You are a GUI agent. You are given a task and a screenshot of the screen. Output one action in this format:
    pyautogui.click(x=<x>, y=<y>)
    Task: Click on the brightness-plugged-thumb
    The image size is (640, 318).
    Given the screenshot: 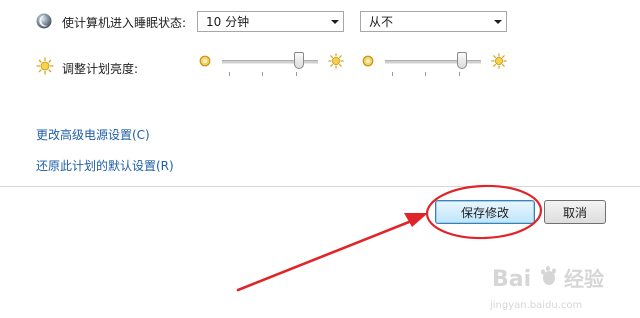 What is the action you would take?
    pyautogui.click(x=461, y=60)
    